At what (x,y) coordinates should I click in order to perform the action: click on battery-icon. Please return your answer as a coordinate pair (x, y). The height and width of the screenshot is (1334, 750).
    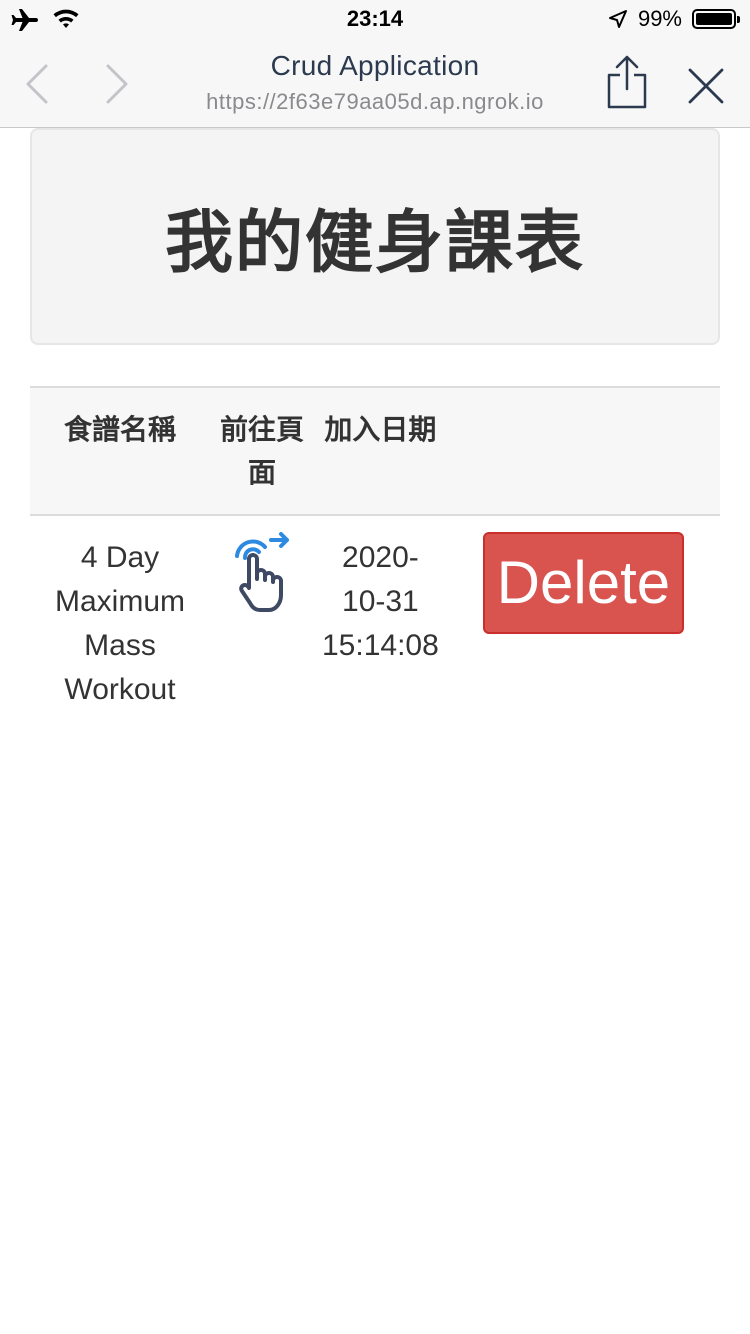
    Looking at the image, I should click on (716, 19).